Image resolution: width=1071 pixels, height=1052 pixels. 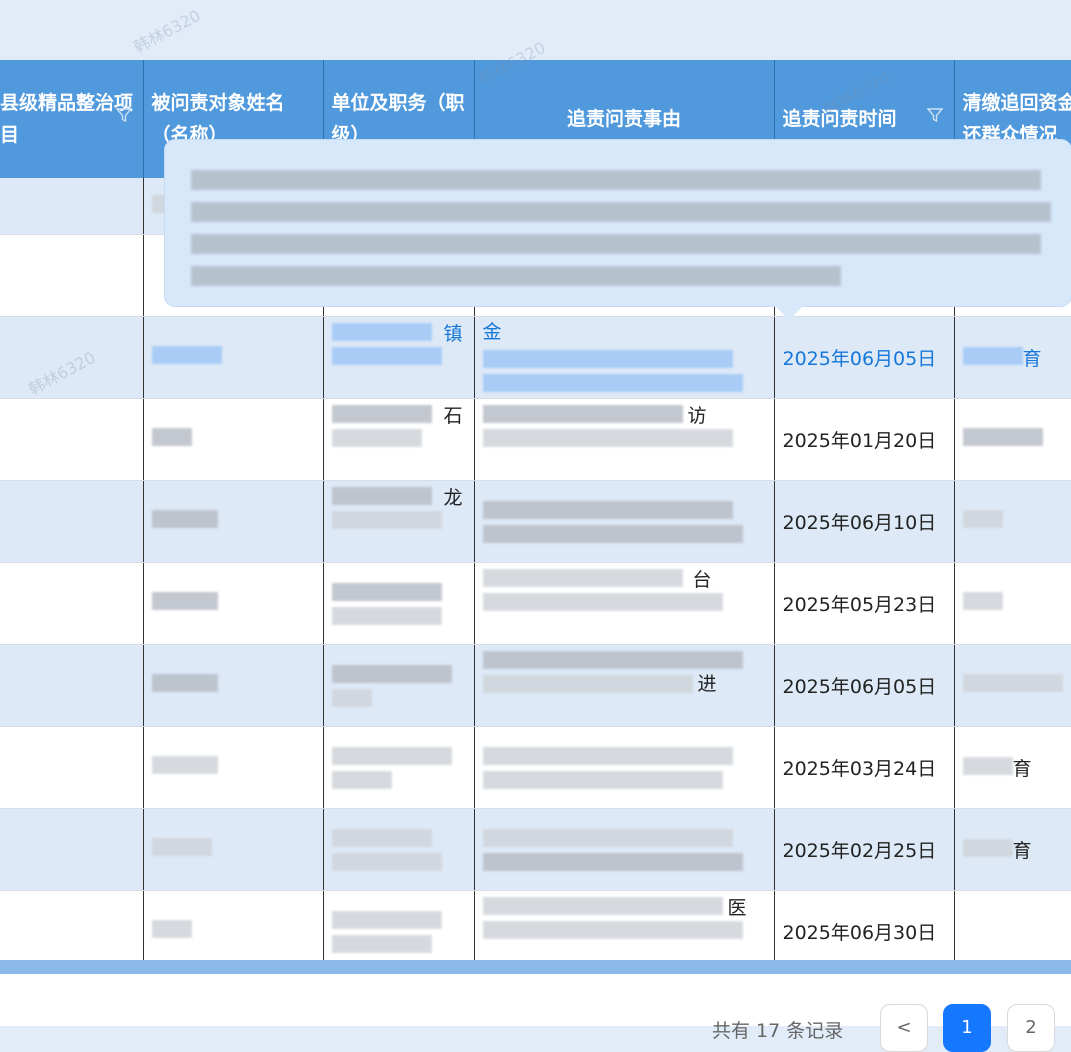 What do you see at coordinates (864, 439) in the screenshot?
I see `date-cell: 2025年01月20日` at bounding box center [864, 439].